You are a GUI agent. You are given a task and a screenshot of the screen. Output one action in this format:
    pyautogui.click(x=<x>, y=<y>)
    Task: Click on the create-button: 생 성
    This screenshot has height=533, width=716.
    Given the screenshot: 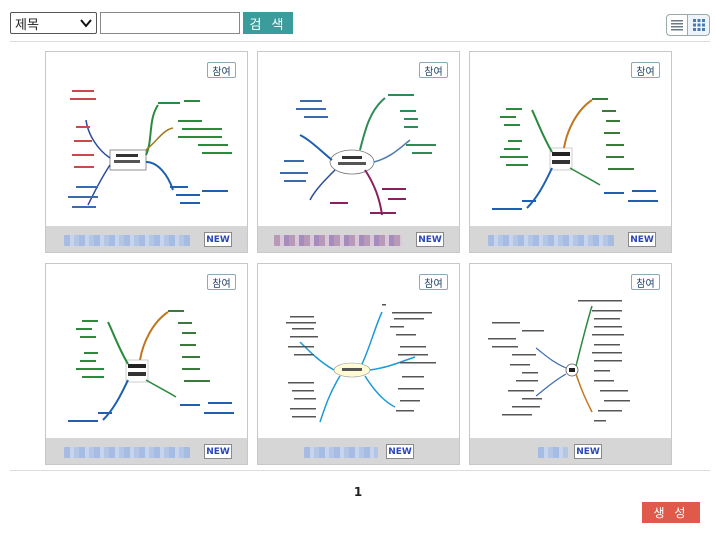 What is the action you would take?
    pyautogui.click(x=671, y=512)
    